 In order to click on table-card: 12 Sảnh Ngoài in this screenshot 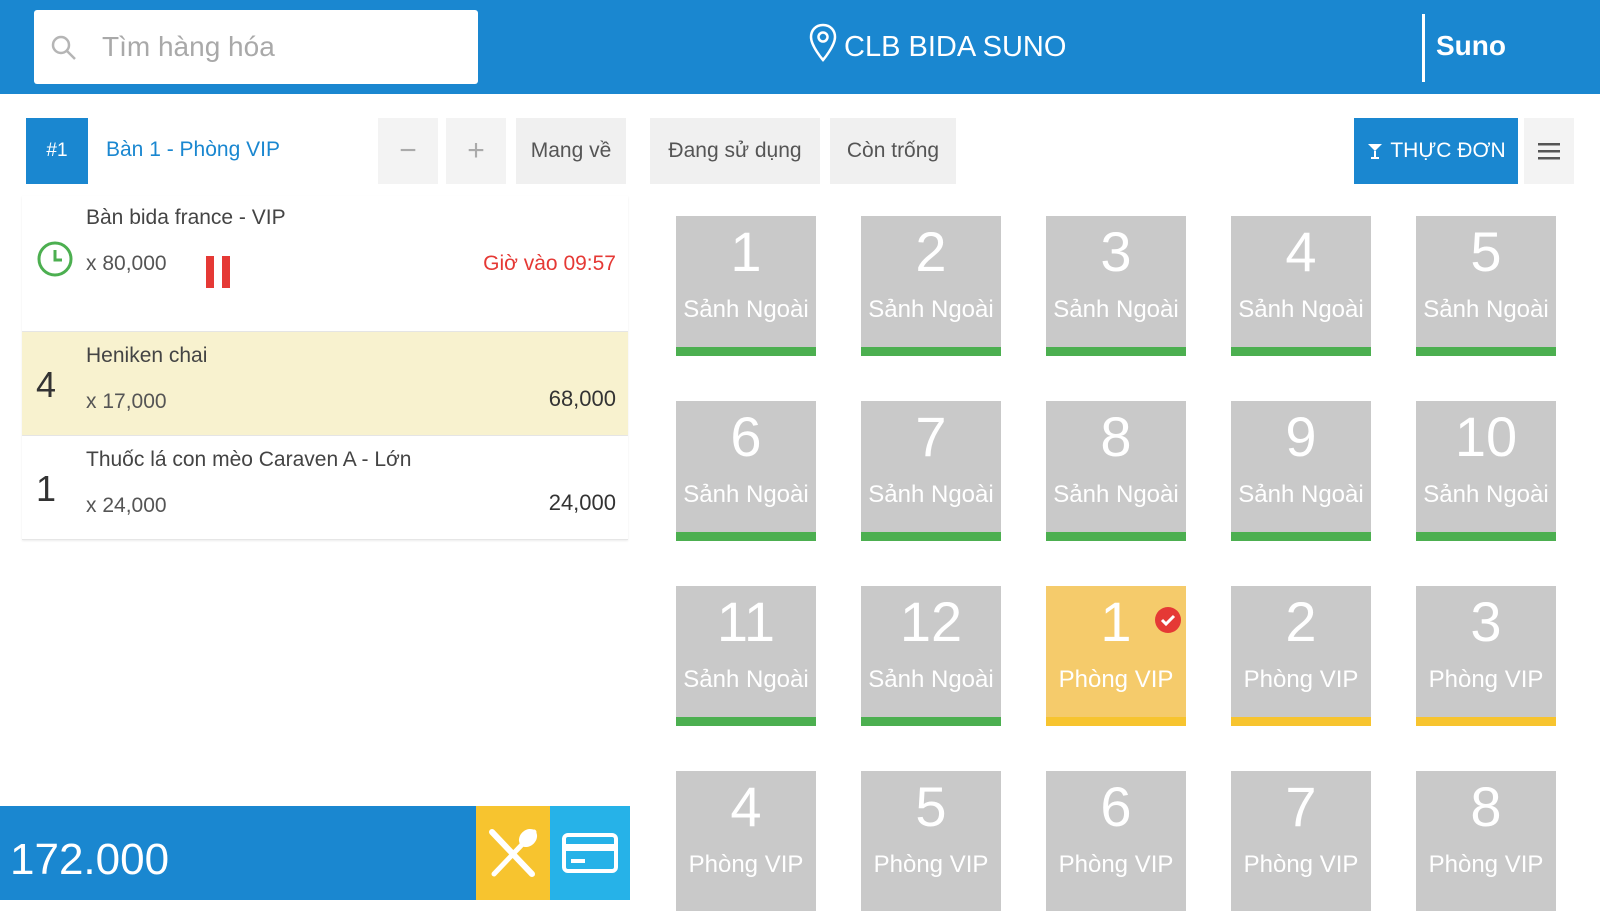, I will do `click(931, 656)`.